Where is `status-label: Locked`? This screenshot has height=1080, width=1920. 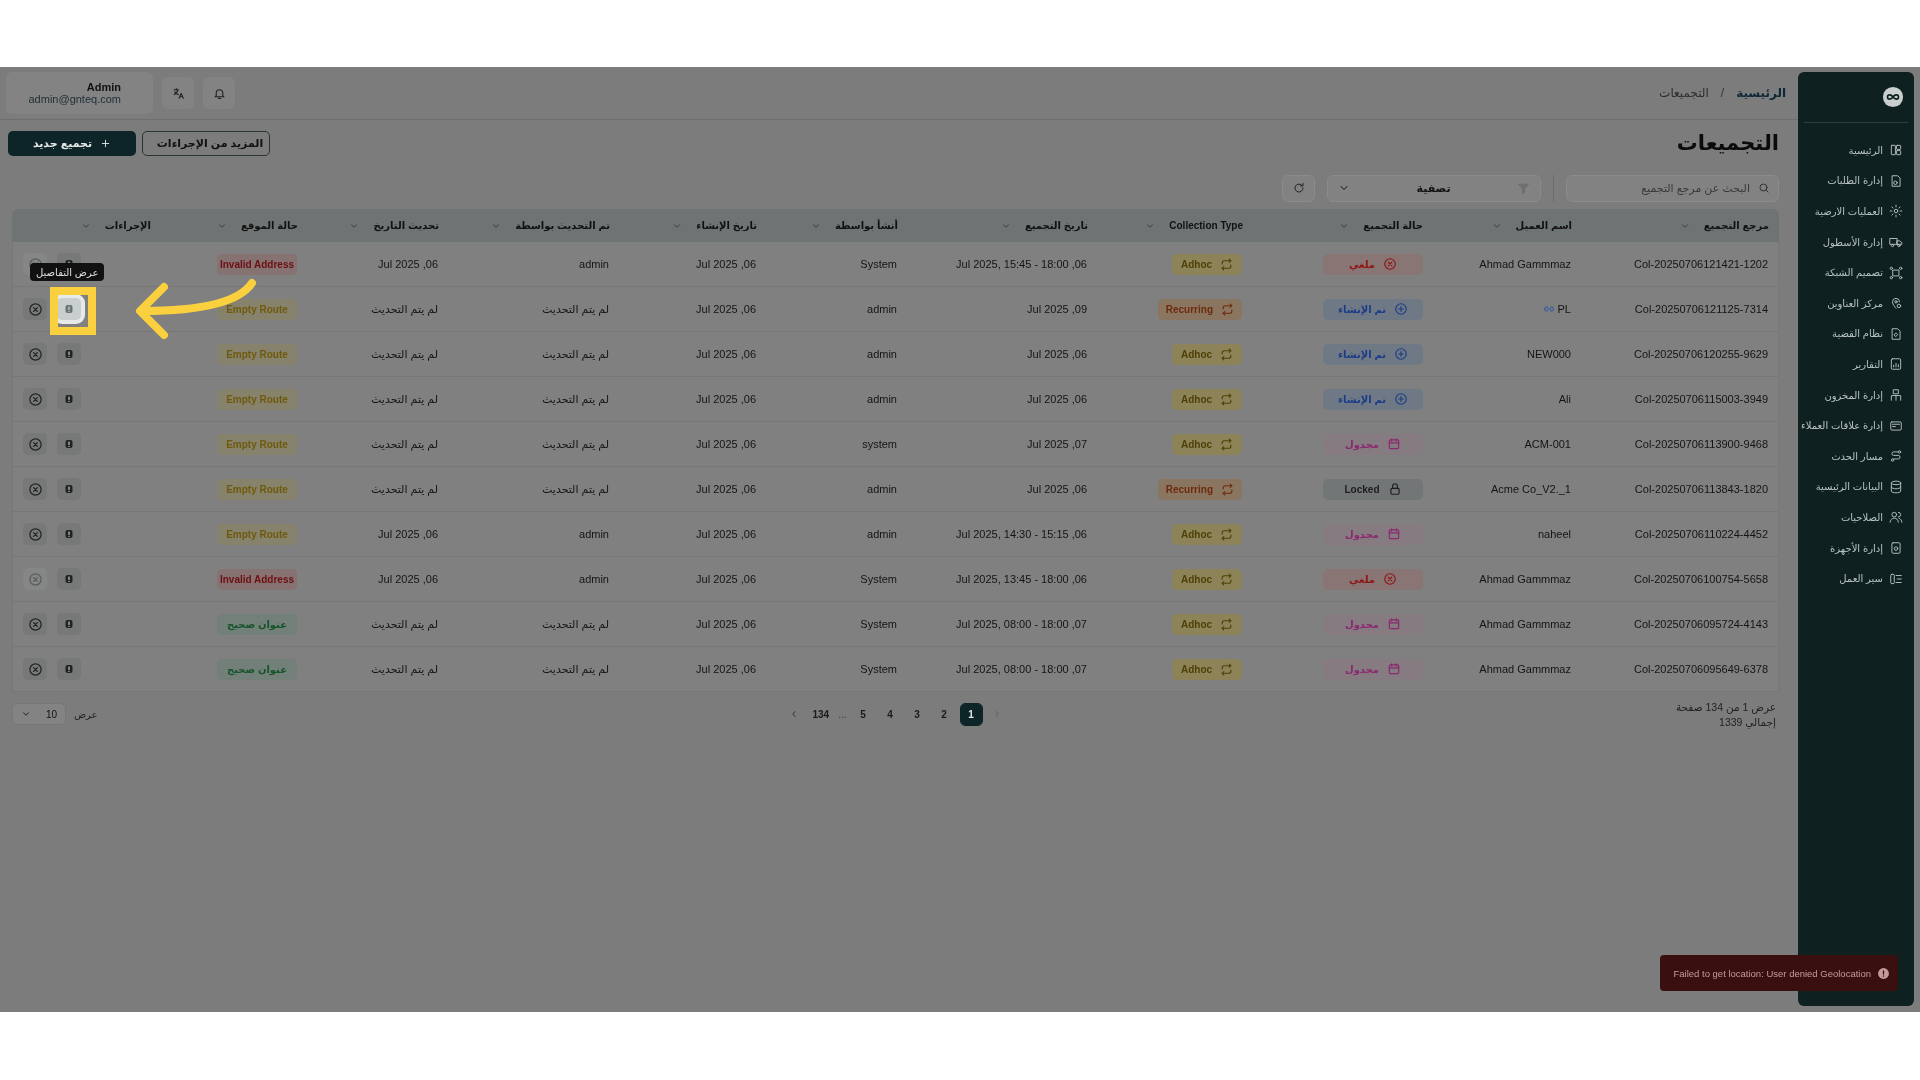 status-label: Locked is located at coordinates (1362, 489).